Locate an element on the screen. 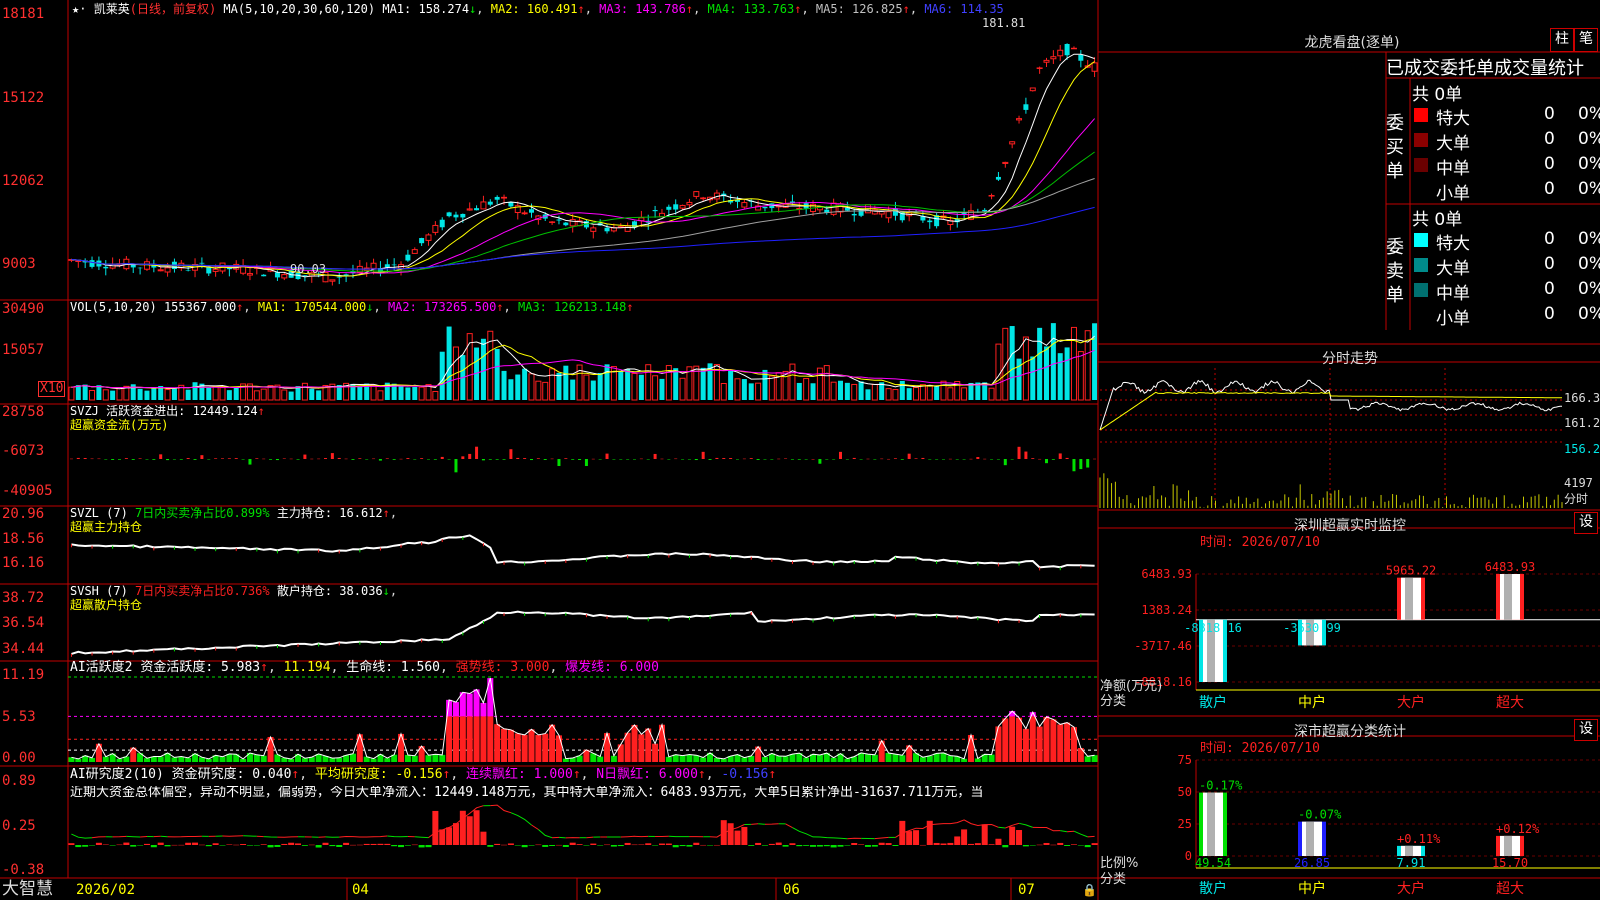 This screenshot has width=1600, height=900. tick-mode-button: 笔 is located at coordinates (1586, 40).